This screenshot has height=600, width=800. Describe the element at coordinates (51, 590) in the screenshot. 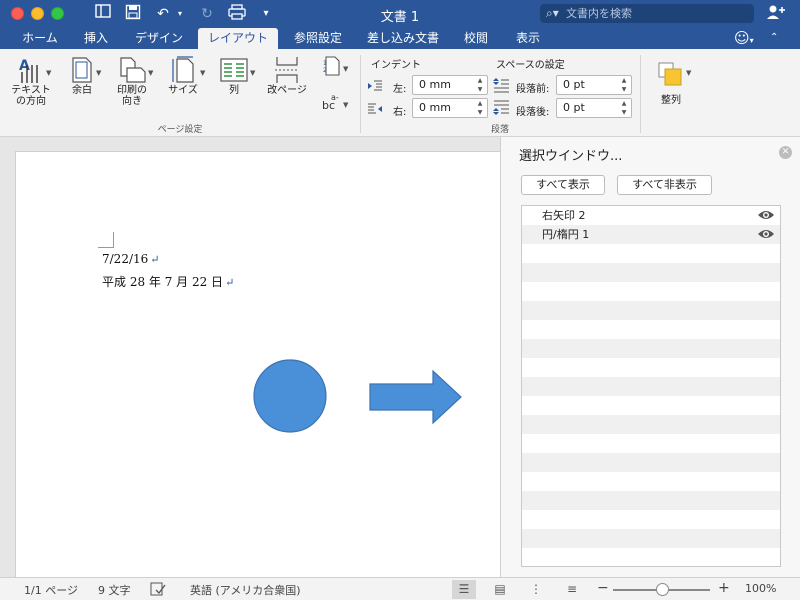

I see `page-count: 1/1 ページ` at that location.